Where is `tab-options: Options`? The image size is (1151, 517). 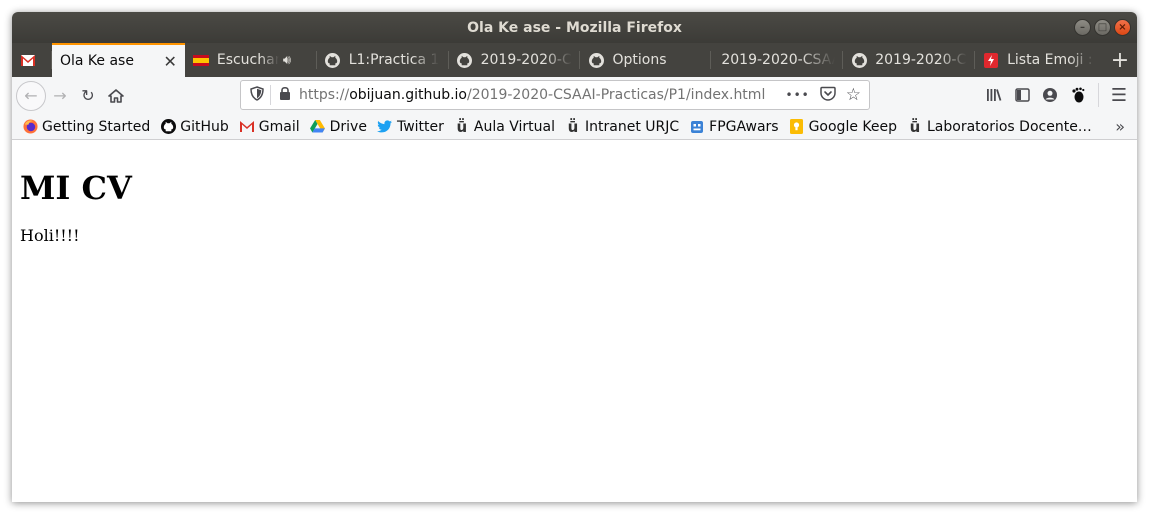
tab-options: Options is located at coordinates (646, 60).